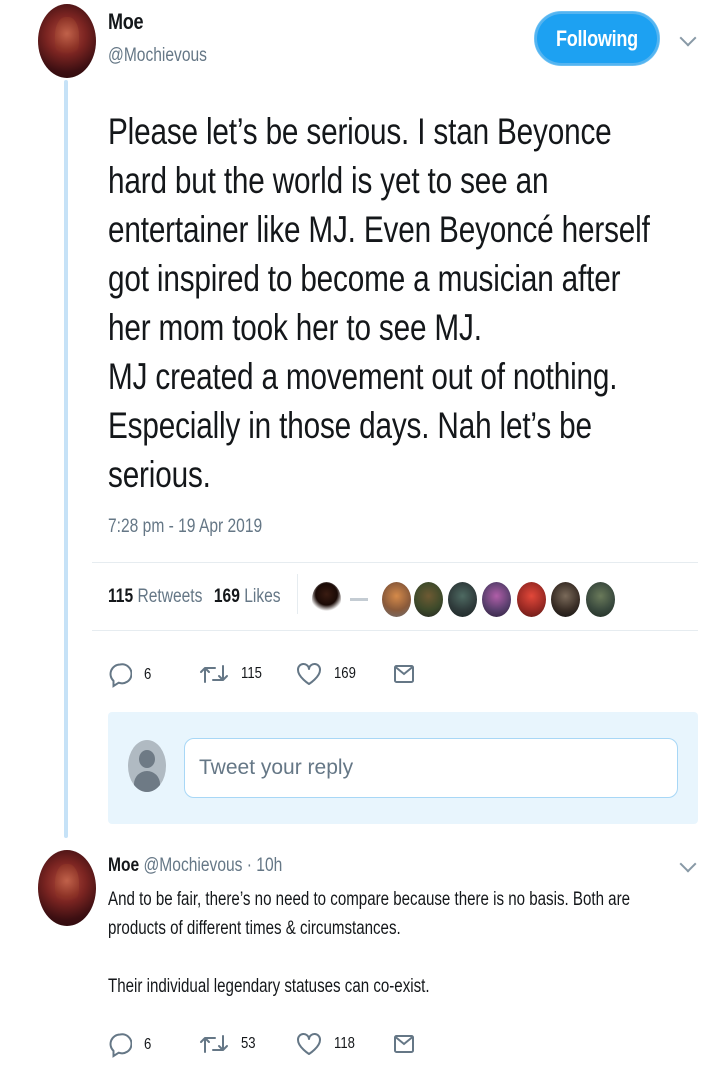 The height and width of the screenshot is (1080, 723). I want to click on current-user-avatar, so click(147, 766).